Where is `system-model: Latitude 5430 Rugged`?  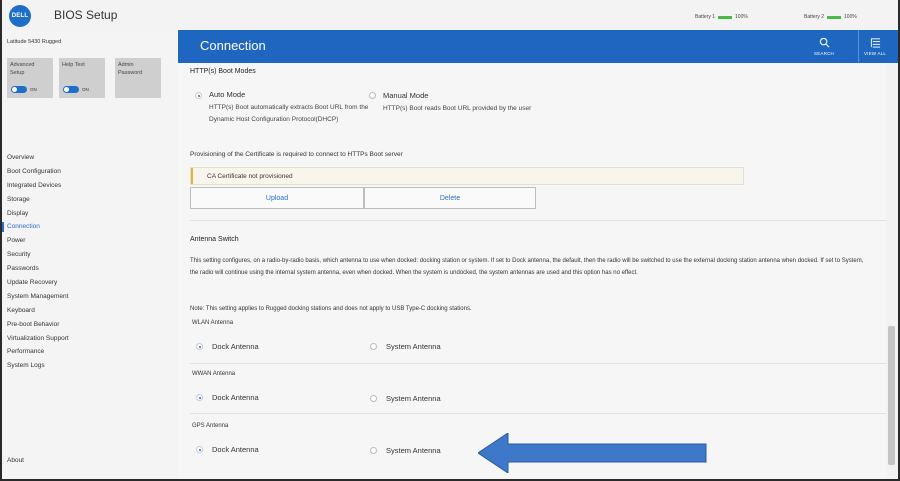 system-model: Latitude 5430 Rugged is located at coordinates (34, 42).